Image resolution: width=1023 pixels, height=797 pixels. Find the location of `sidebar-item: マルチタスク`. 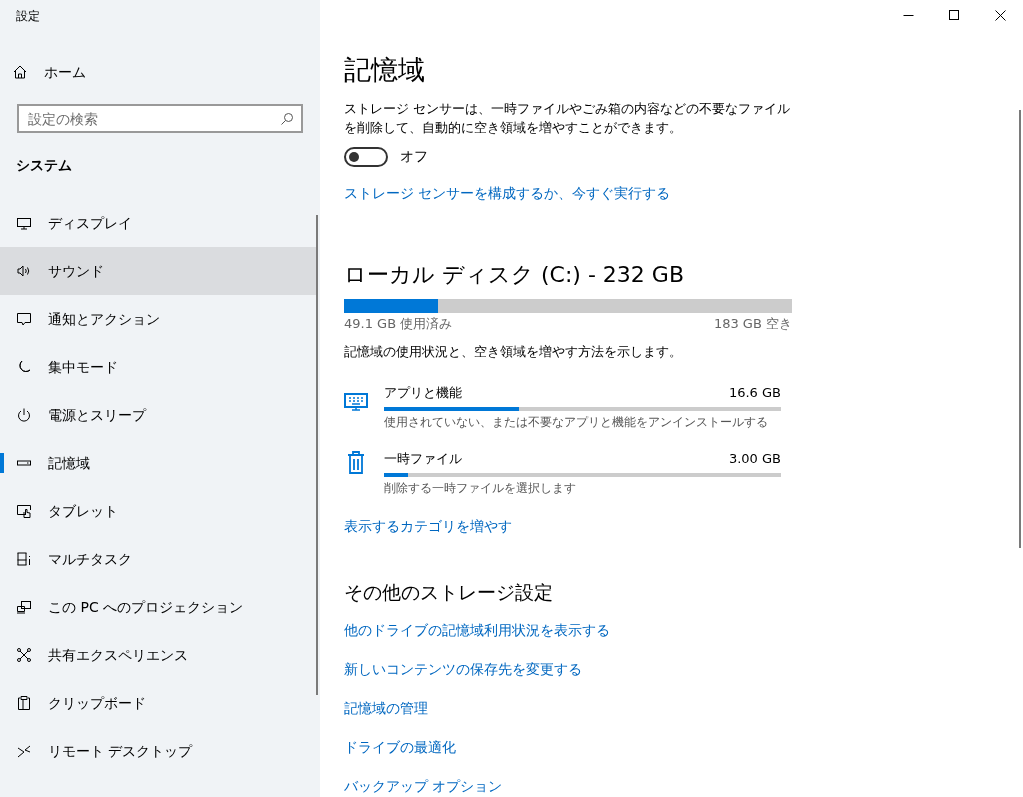

sidebar-item: マルチタスク is located at coordinates (158, 559).